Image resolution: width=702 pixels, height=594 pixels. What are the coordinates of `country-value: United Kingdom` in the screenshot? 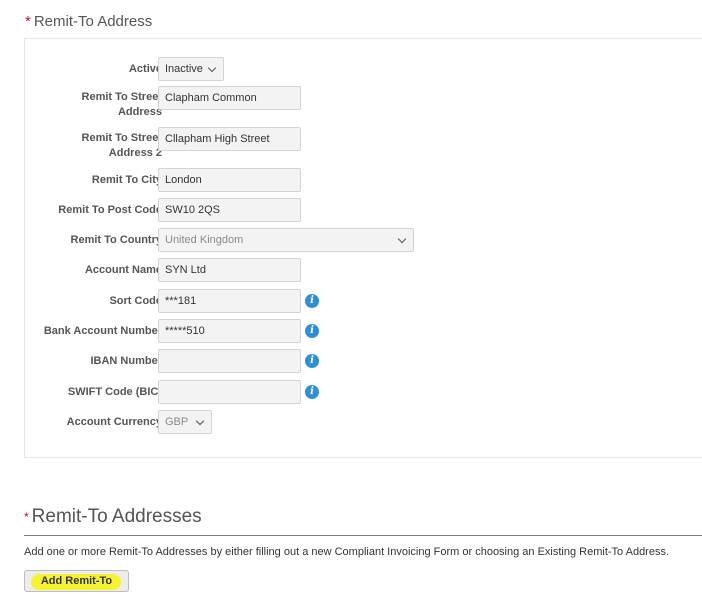 It's located at (204, 240).